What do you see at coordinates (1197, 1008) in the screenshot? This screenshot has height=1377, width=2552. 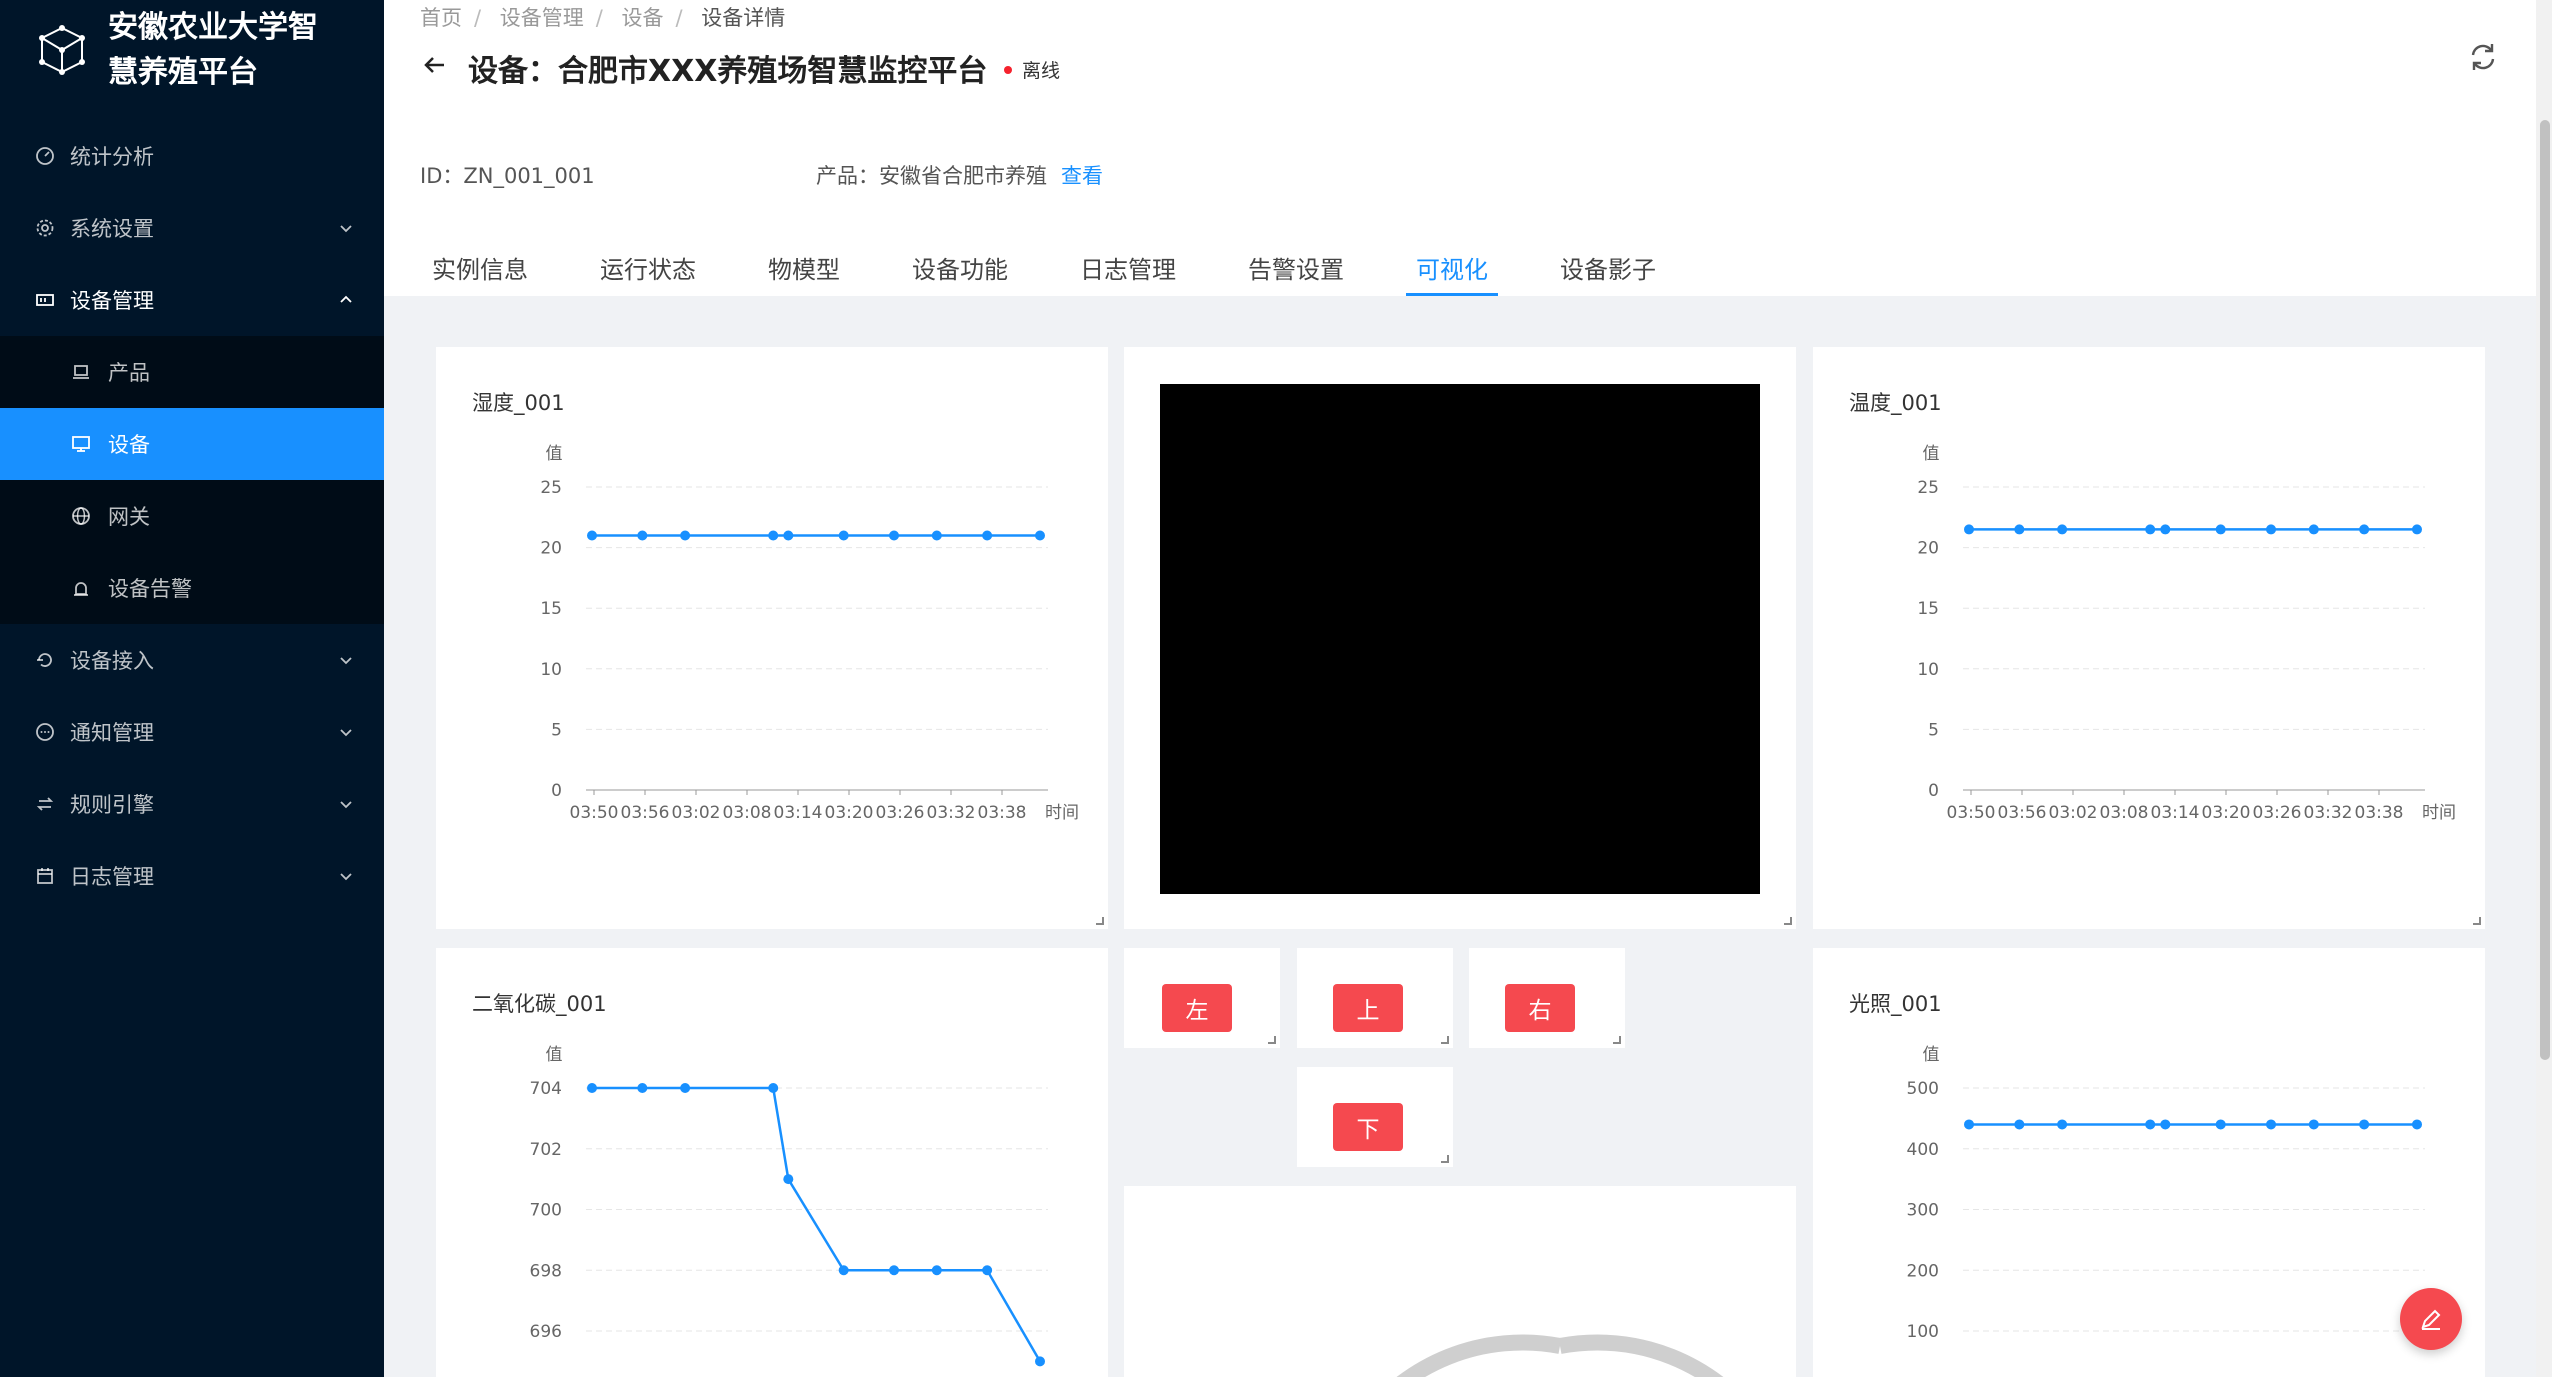 I see `pan-left-button: 左` at bounding box center [1197, 1008].